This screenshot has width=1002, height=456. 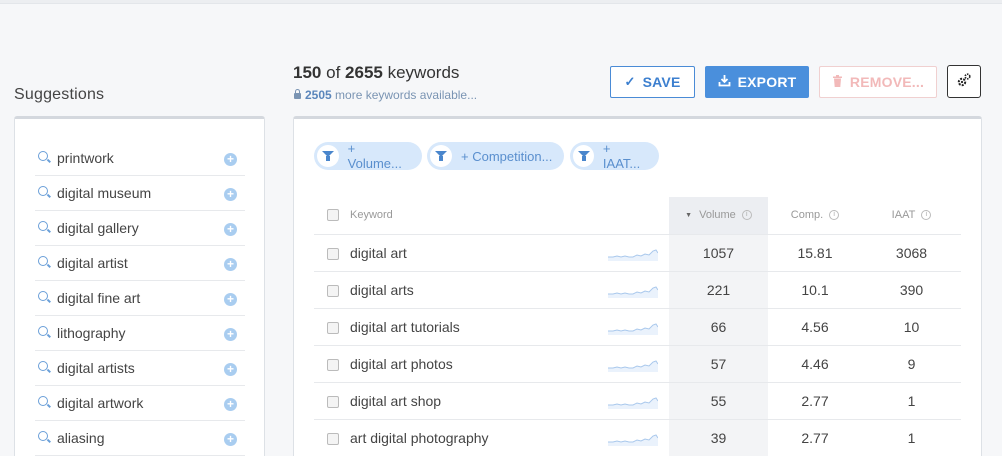 I want to click on suggestion-label: digital fine art, so click(x=99, y=298).